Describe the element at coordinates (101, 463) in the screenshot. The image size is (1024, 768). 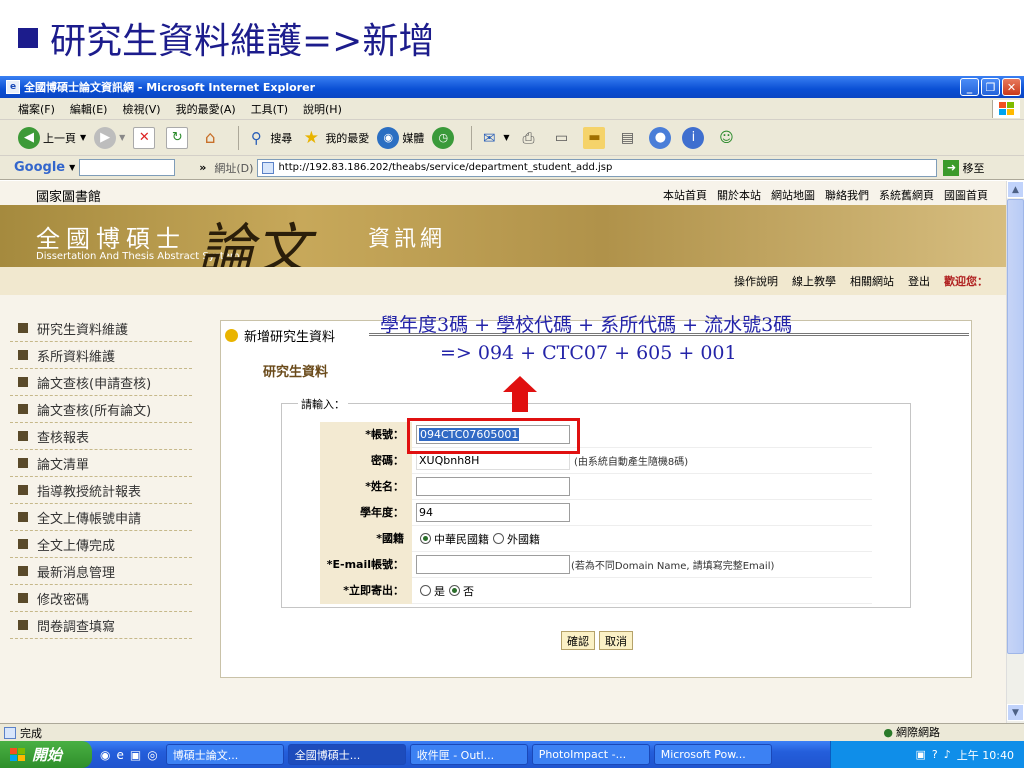
I see `sidebar-item-thesis-list: 論文清單` at that location.